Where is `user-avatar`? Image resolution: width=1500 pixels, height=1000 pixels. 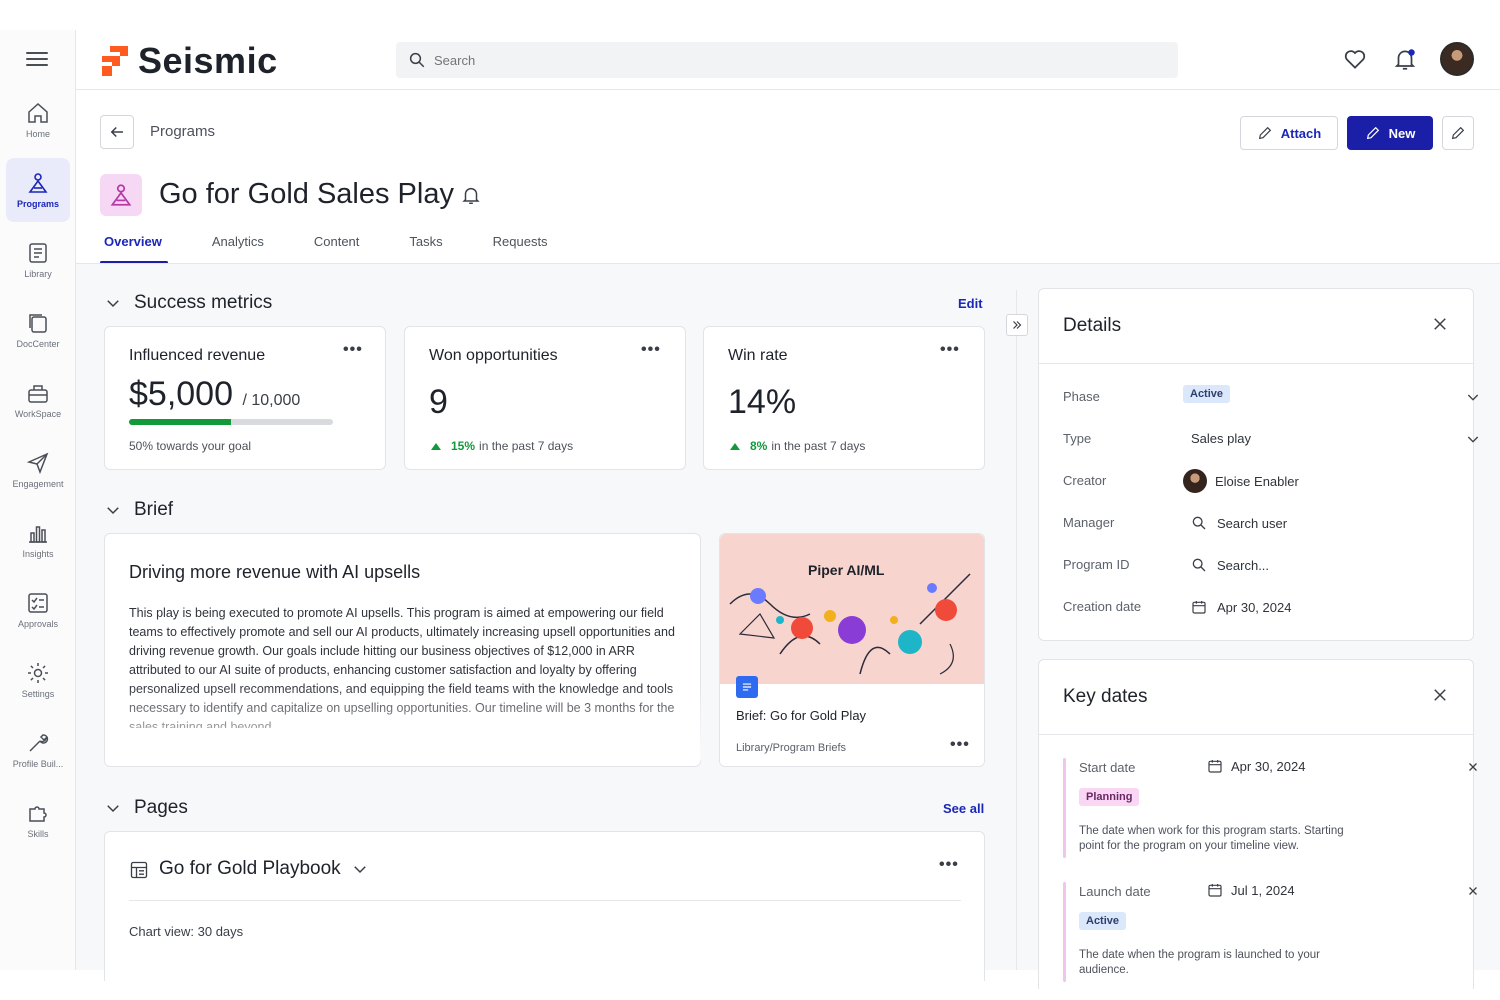 user-avatar is located at coordinates (1457, 59).